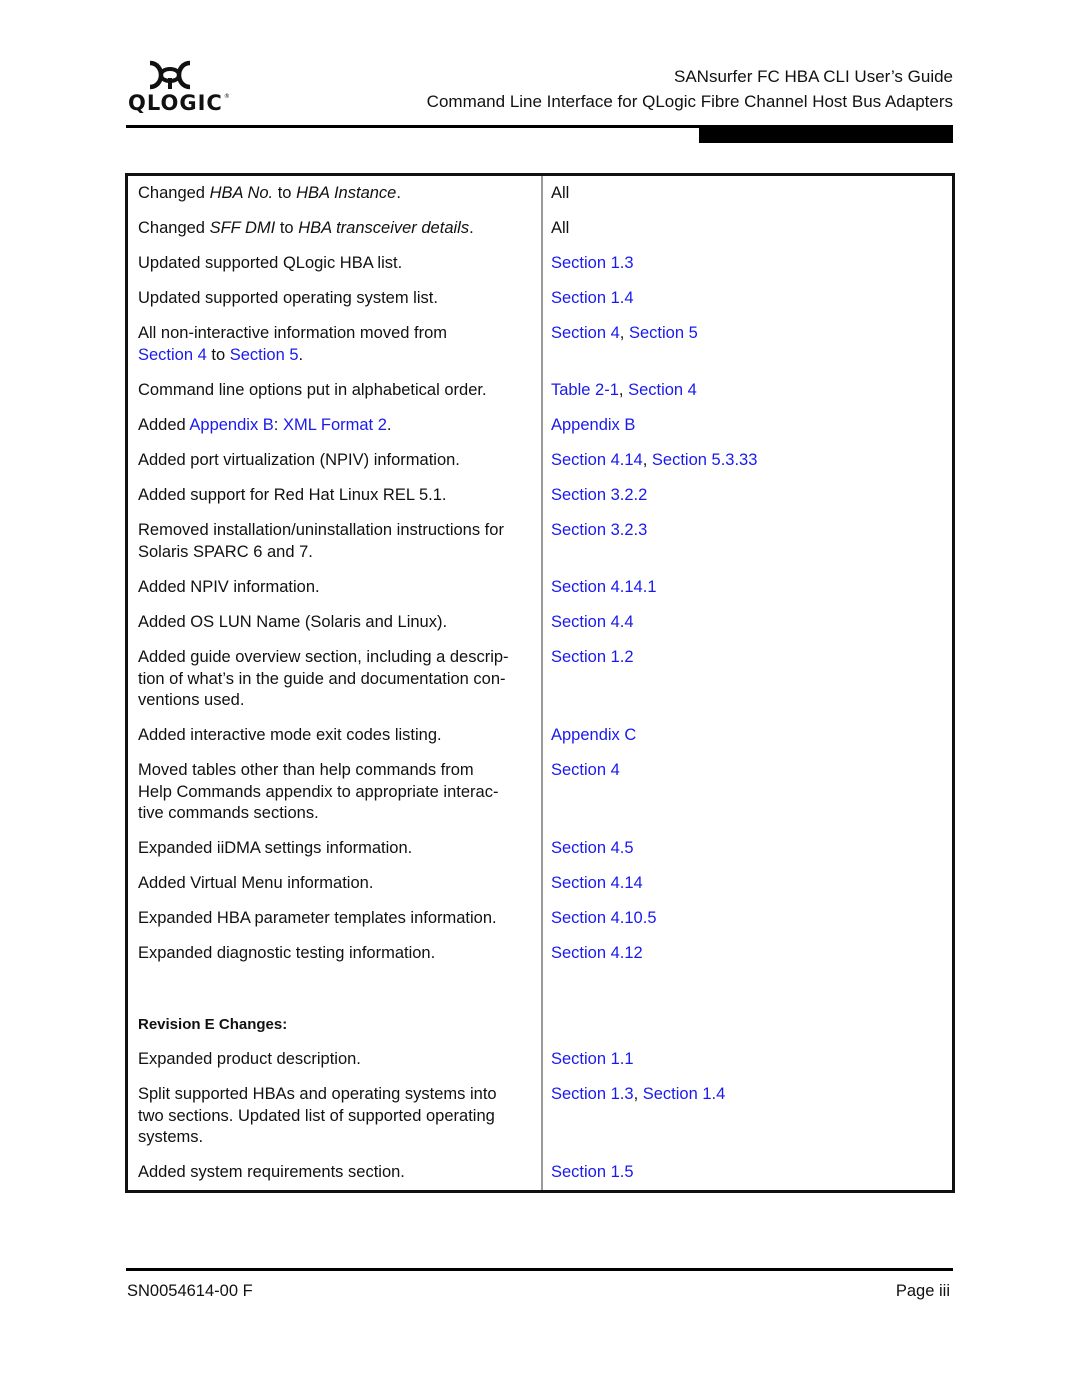 This screenshot has height=1397, width=1080. Describe the element at coordinates (164, 425) in the screenshot. I see `text: Added` at that location.